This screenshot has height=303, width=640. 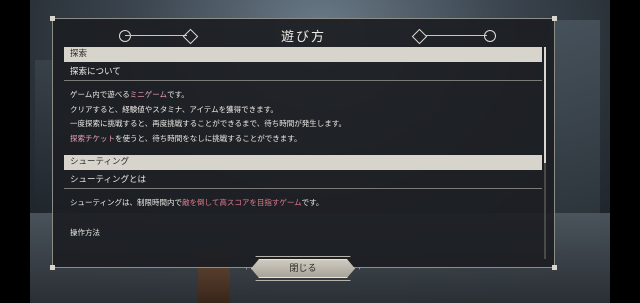 I want to click on scrollbar, so click(x=545, y=153).